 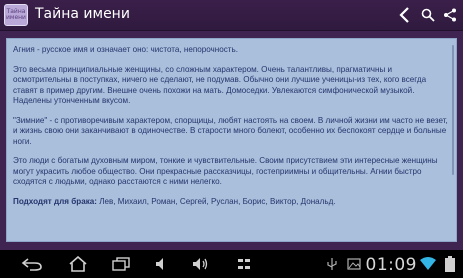 I want to click on search-button, so click(x=428, y=15).